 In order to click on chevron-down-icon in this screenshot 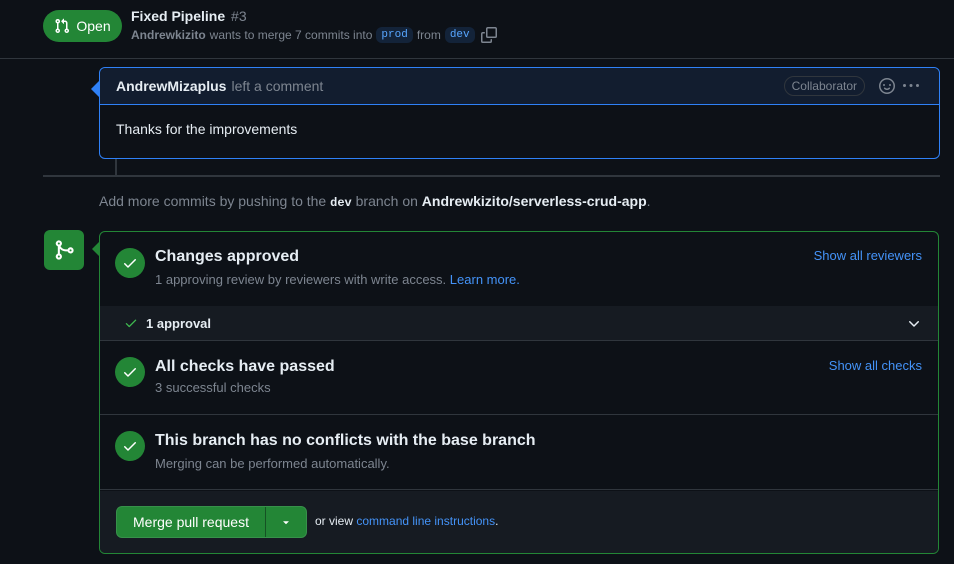, I will do `click(914, 324)`.